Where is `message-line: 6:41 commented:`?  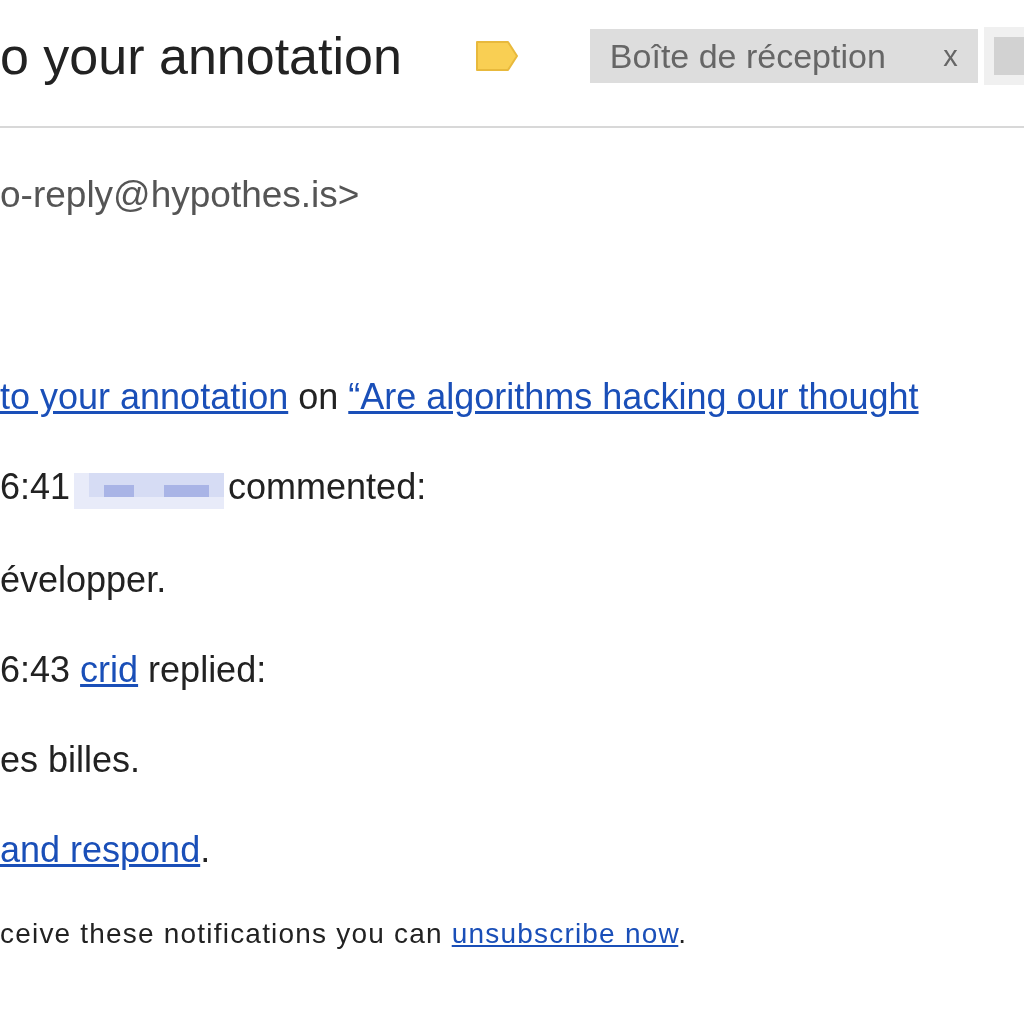
message-line: 6:41 commented: is located at coordinates (214, 488).